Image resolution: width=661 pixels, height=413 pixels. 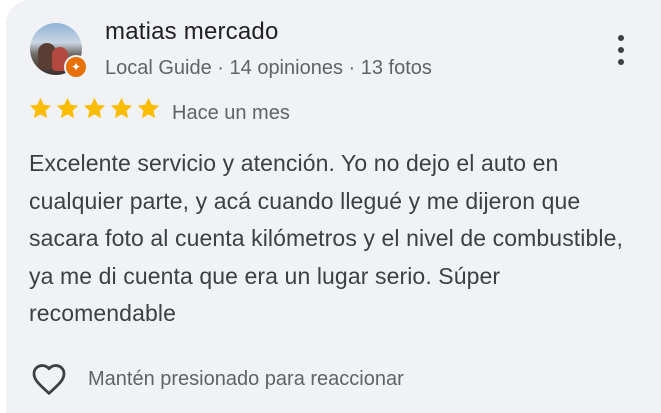 What do you see at coordinates (192, 32) in the screenshot?
I see `reviewer-name: matias mercado` at bounding box center [192, 32].